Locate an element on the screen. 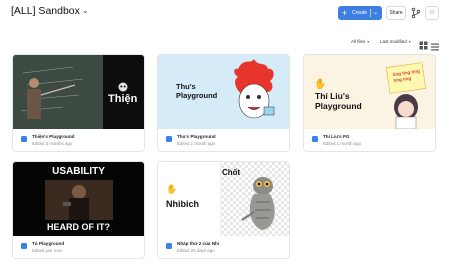 The image size is (450, 277). sort-dropdown-label: Last modified is located at coordinates (393, 41).